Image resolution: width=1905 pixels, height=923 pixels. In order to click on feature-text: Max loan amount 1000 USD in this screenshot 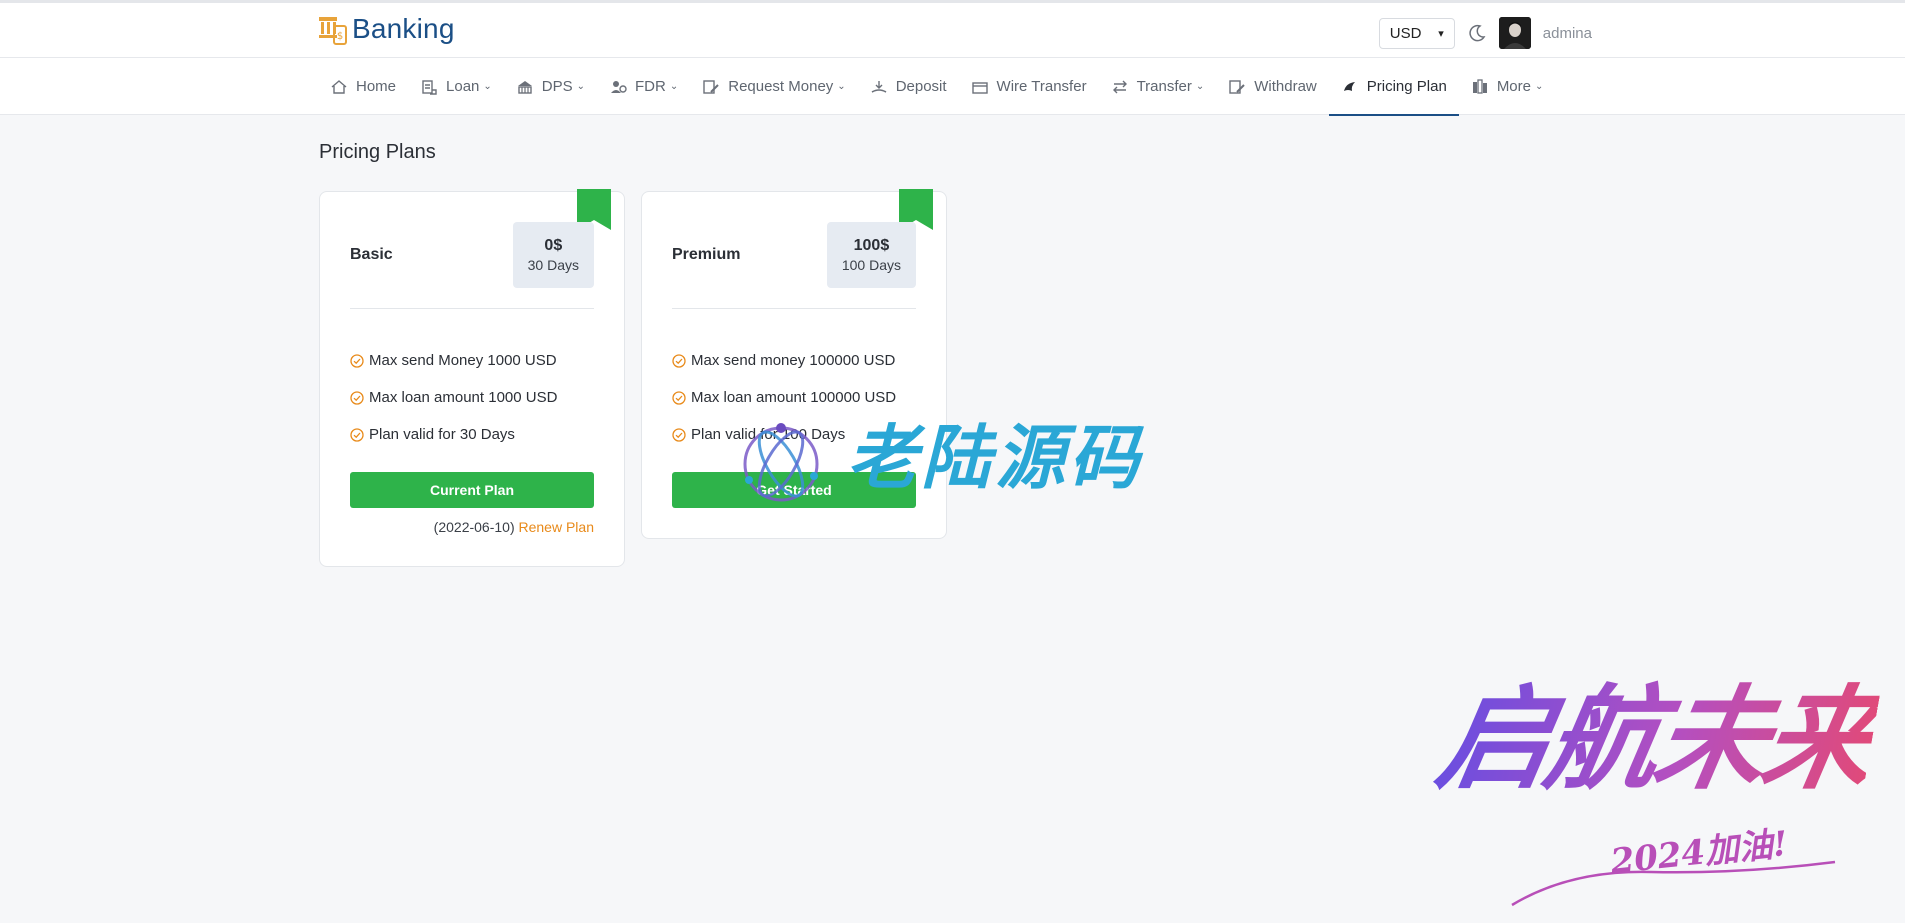, I will do `click(463, 397)`.